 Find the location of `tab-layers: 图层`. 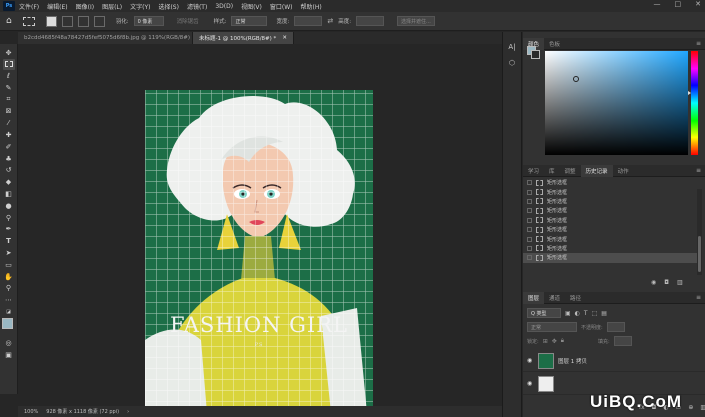

tab-layers: 图层 is located at coordinates (534, 297).